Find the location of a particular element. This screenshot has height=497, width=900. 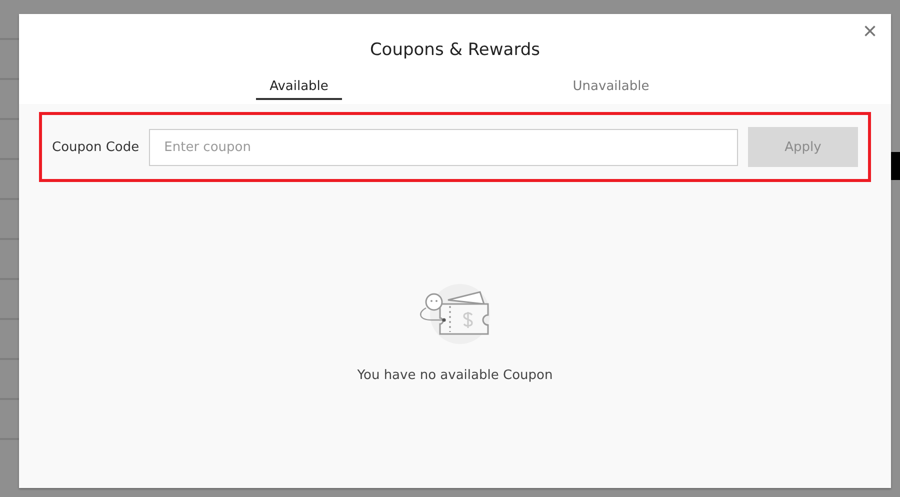

field-label: Coupon Code is located at coordinates (96, 147).